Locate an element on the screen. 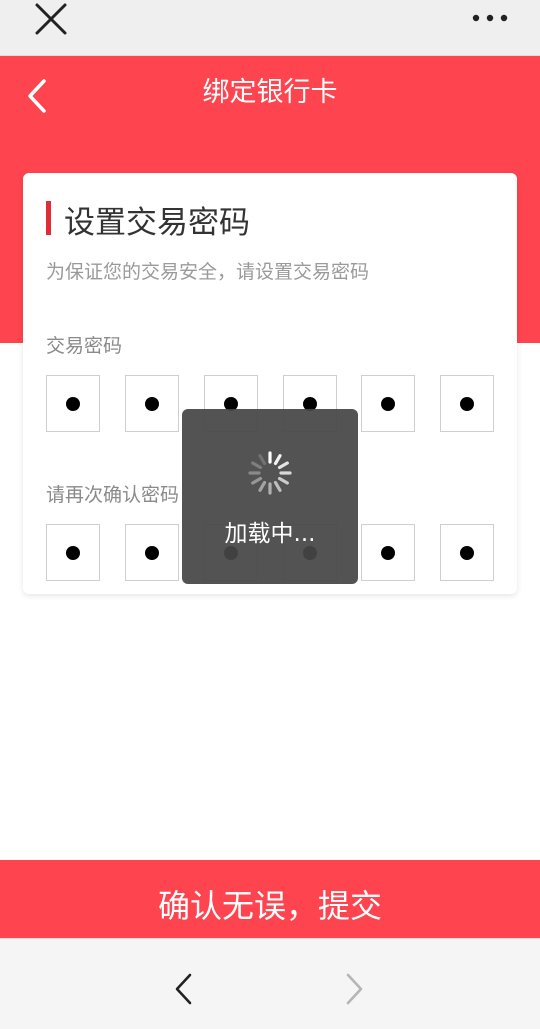  nav-back-chevron-left-icon is located at coordinates (183, 989).